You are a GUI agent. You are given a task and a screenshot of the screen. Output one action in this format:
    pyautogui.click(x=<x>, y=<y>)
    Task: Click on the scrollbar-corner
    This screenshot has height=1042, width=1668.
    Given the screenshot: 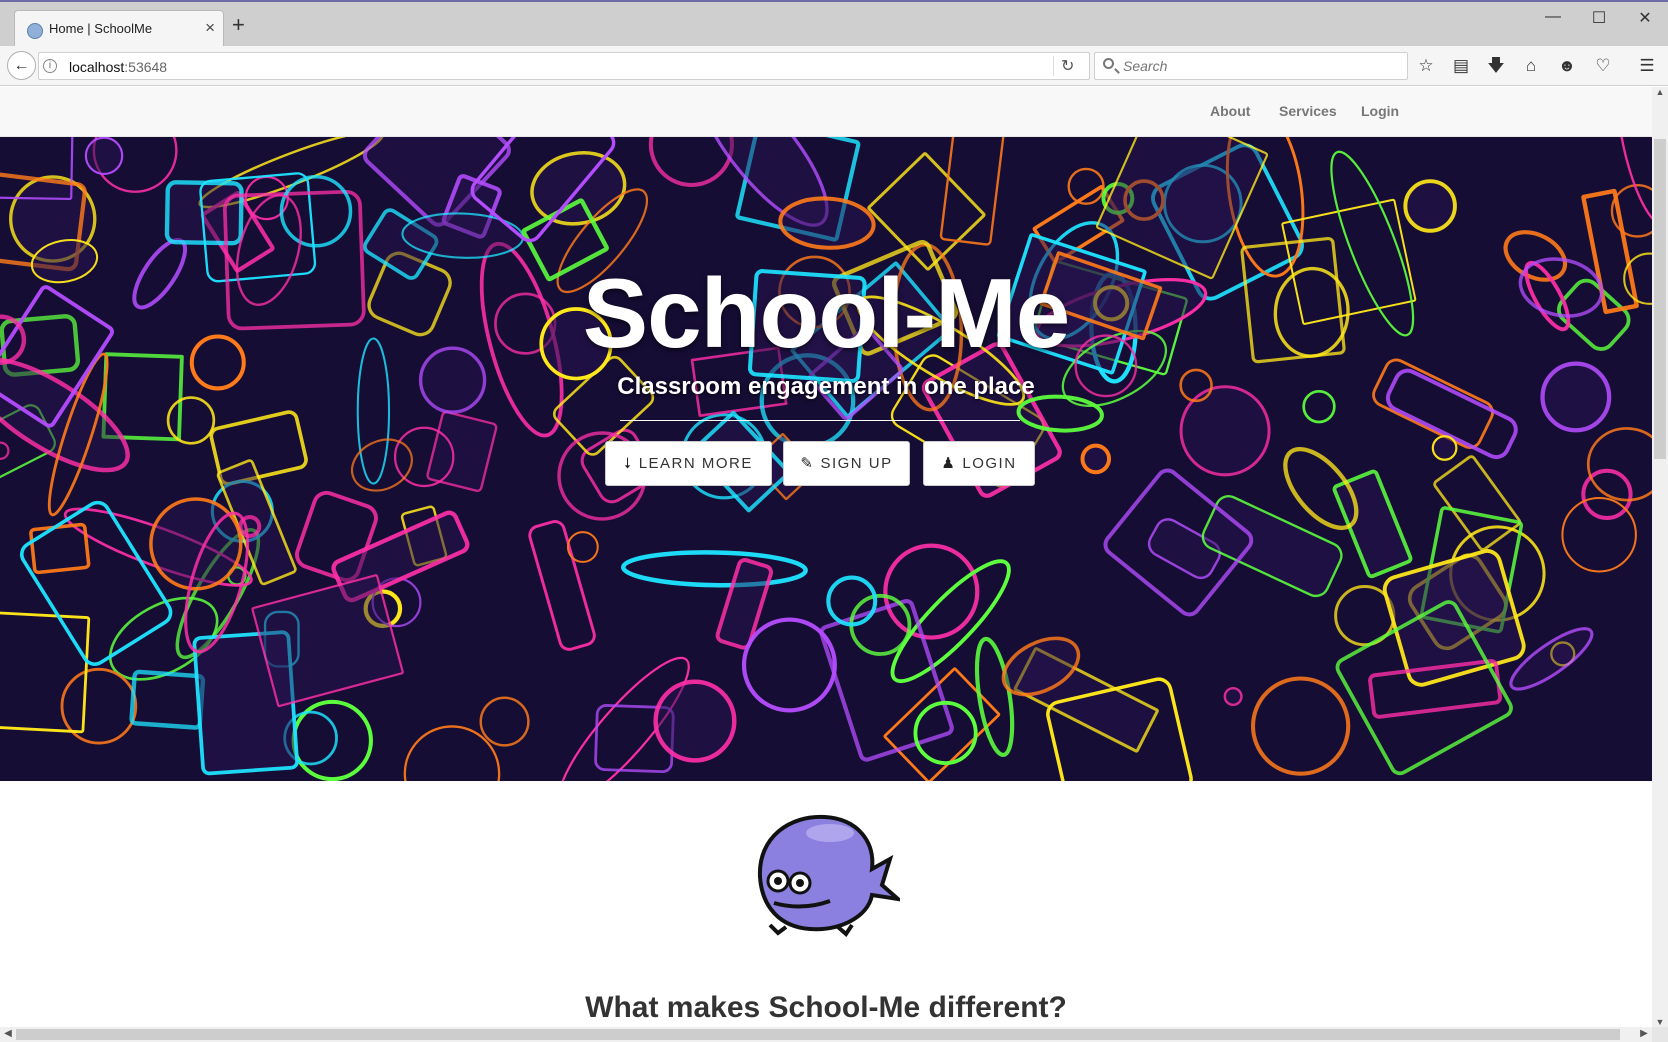 What is the action you would take?
    pyautogui.click(x=1660, y=1034)
    